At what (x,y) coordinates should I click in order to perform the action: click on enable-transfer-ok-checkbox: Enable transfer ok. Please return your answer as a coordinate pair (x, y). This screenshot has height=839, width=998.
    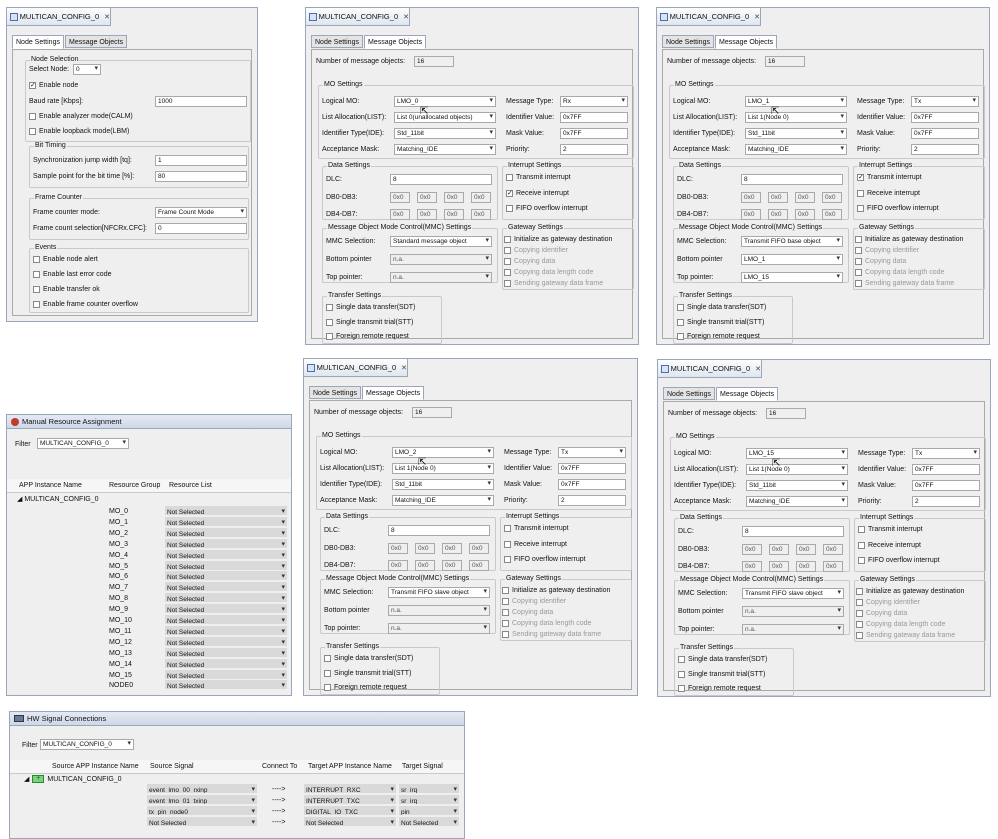
    Looking at the image, I should click on (66, 289).